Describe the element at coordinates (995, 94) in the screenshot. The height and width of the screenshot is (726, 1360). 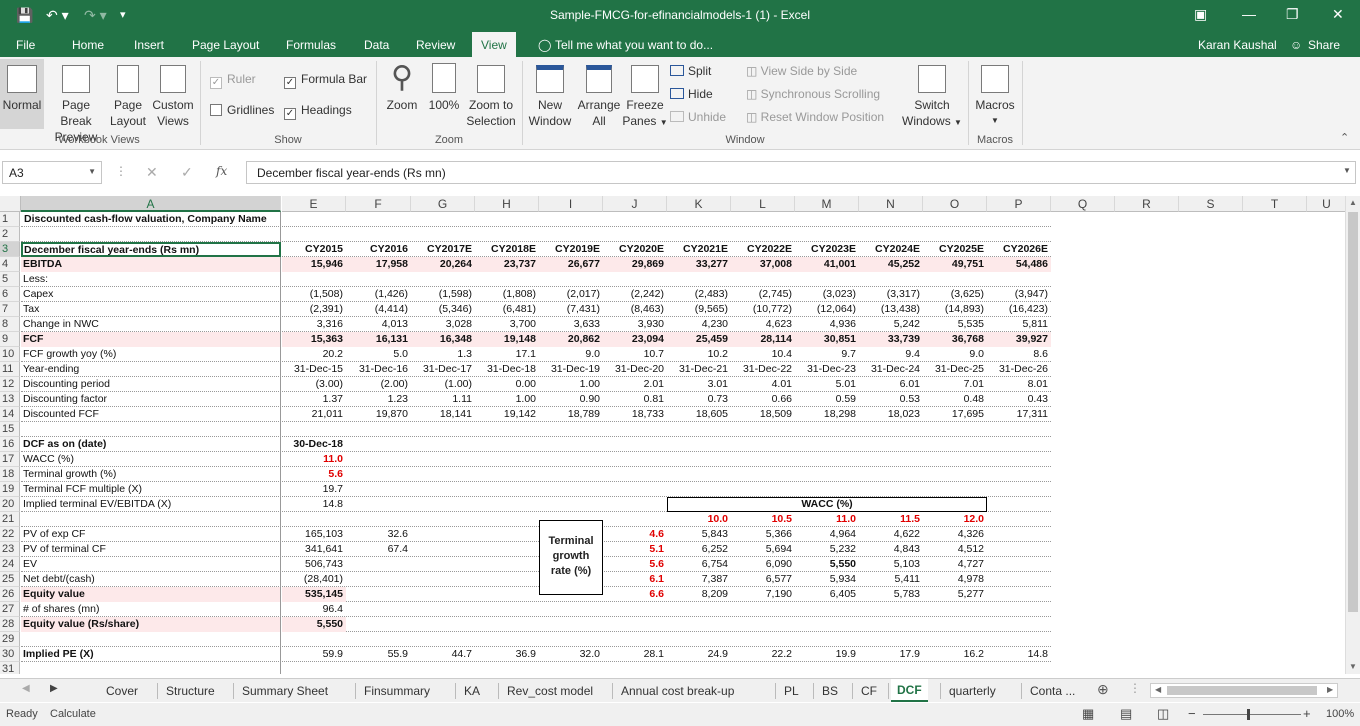
I see `macros-button: Macros ▼` at that location.